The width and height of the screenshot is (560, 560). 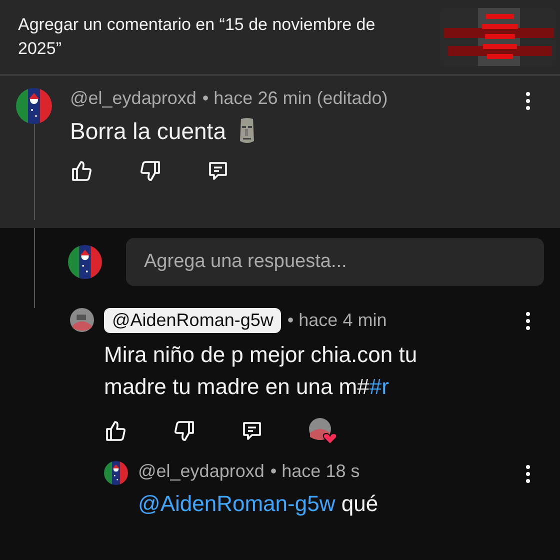 What do you see at coordinates (133, 98) in the screenshot?
I see `comment-author: @el_eydaproxd` at bounding box center [133, 98].